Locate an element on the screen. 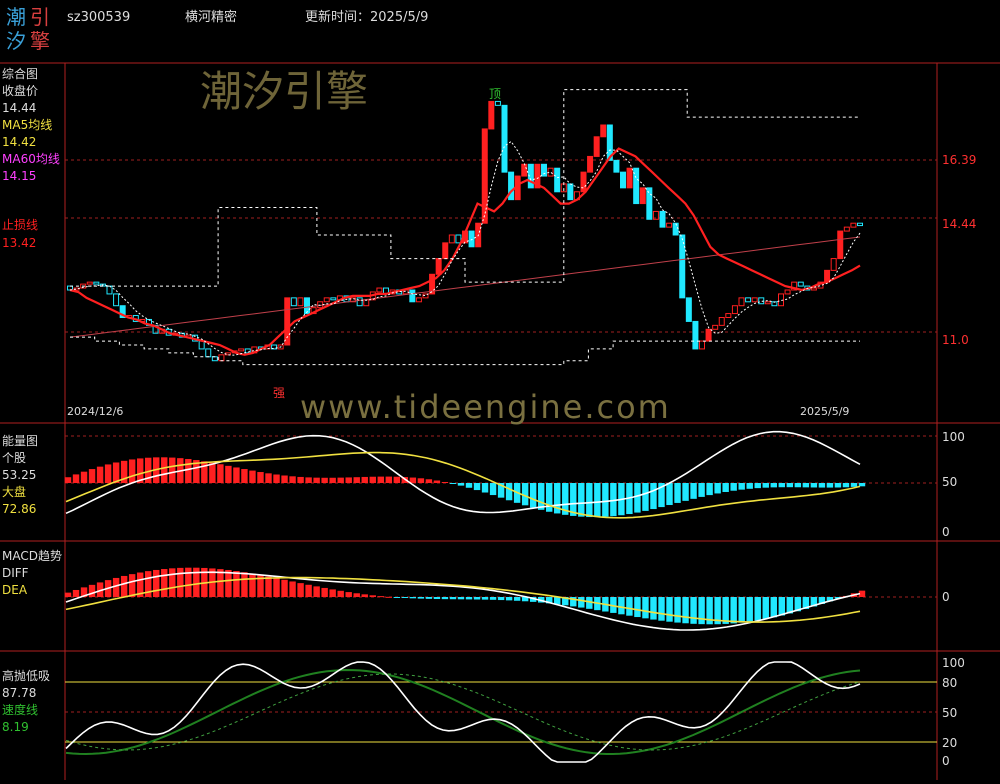 The image size is (1000, 784). speed-label: 速度线 is located at coordinates (20, 710).